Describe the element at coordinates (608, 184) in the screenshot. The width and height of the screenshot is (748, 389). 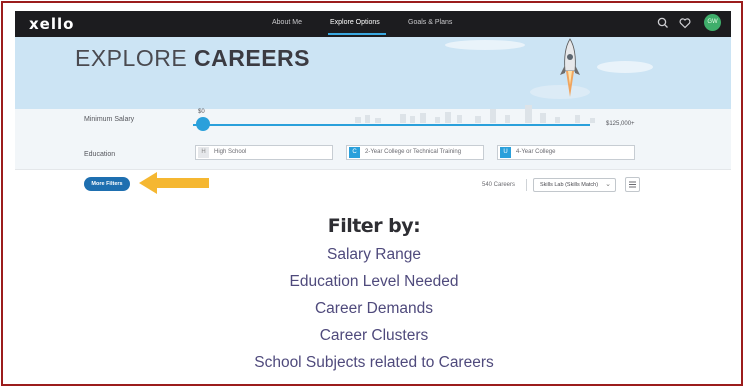
I see `chevron-down-icon: ⌄` at that location.